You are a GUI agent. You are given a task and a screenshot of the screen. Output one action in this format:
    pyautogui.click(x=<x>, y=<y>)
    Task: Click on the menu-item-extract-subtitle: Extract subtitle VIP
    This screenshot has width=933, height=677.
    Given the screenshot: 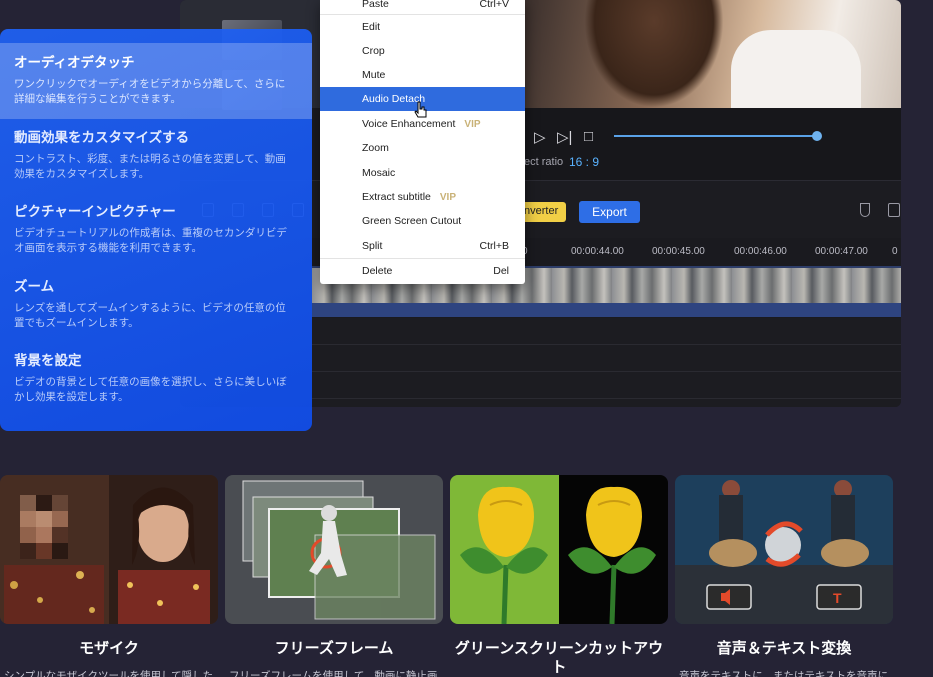 What is the action you would take?
    pyautogui.click(x=422, y=197)
    